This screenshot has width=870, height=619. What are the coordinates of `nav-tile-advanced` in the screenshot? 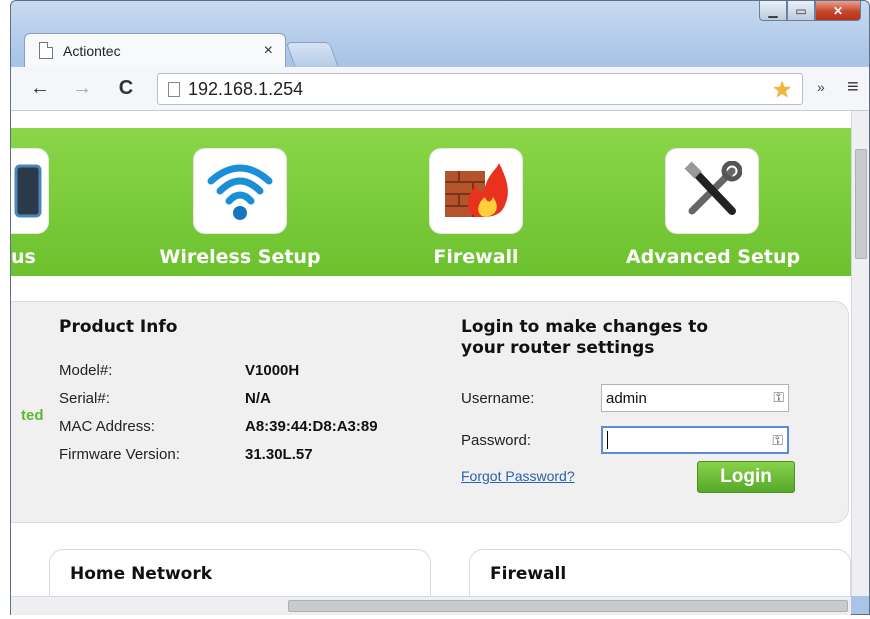 It's located at (712, 191).